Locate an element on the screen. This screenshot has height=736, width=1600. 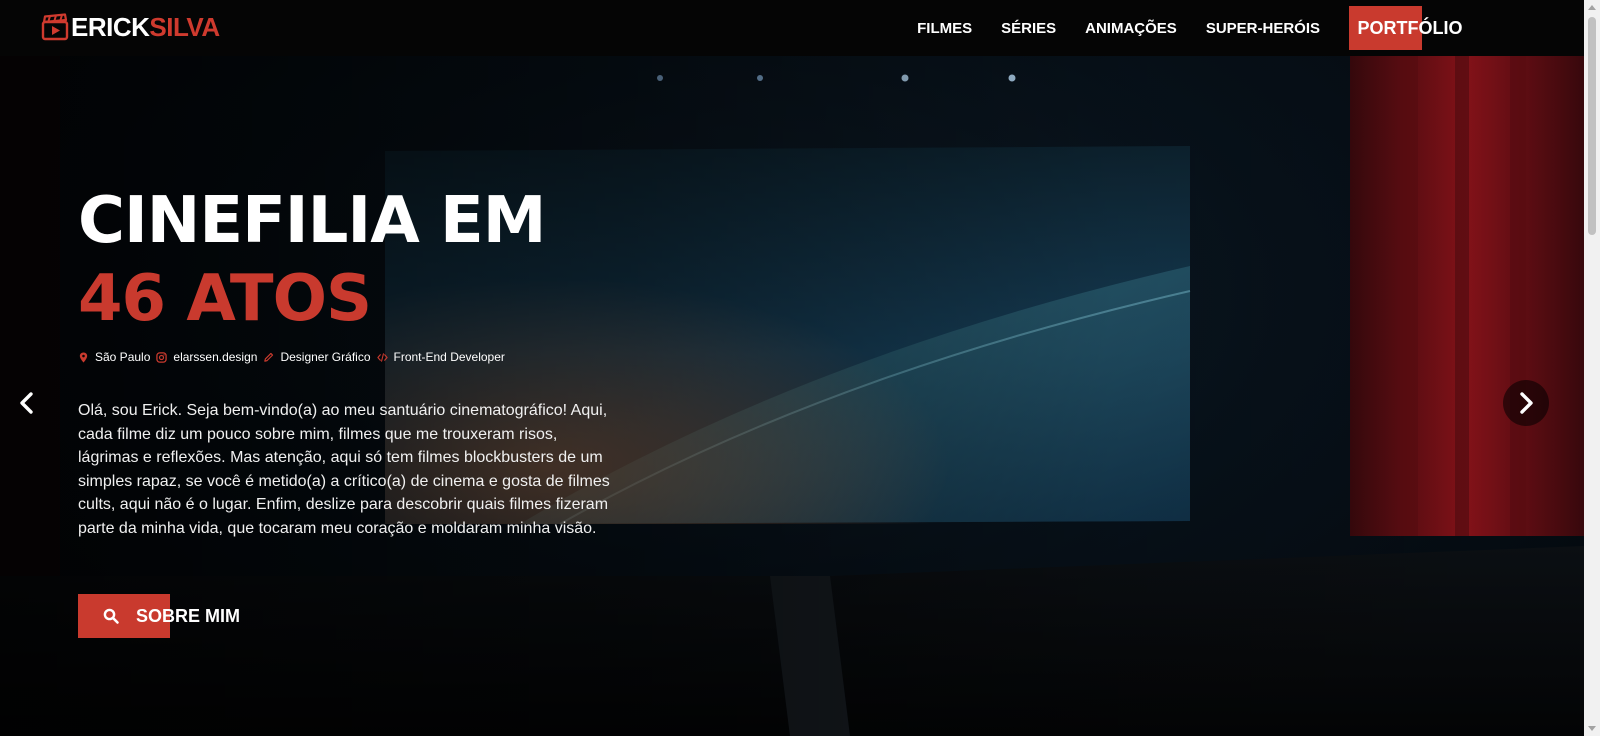
about-me-label: SOBRE MIM is located at coordinates (188, 615).